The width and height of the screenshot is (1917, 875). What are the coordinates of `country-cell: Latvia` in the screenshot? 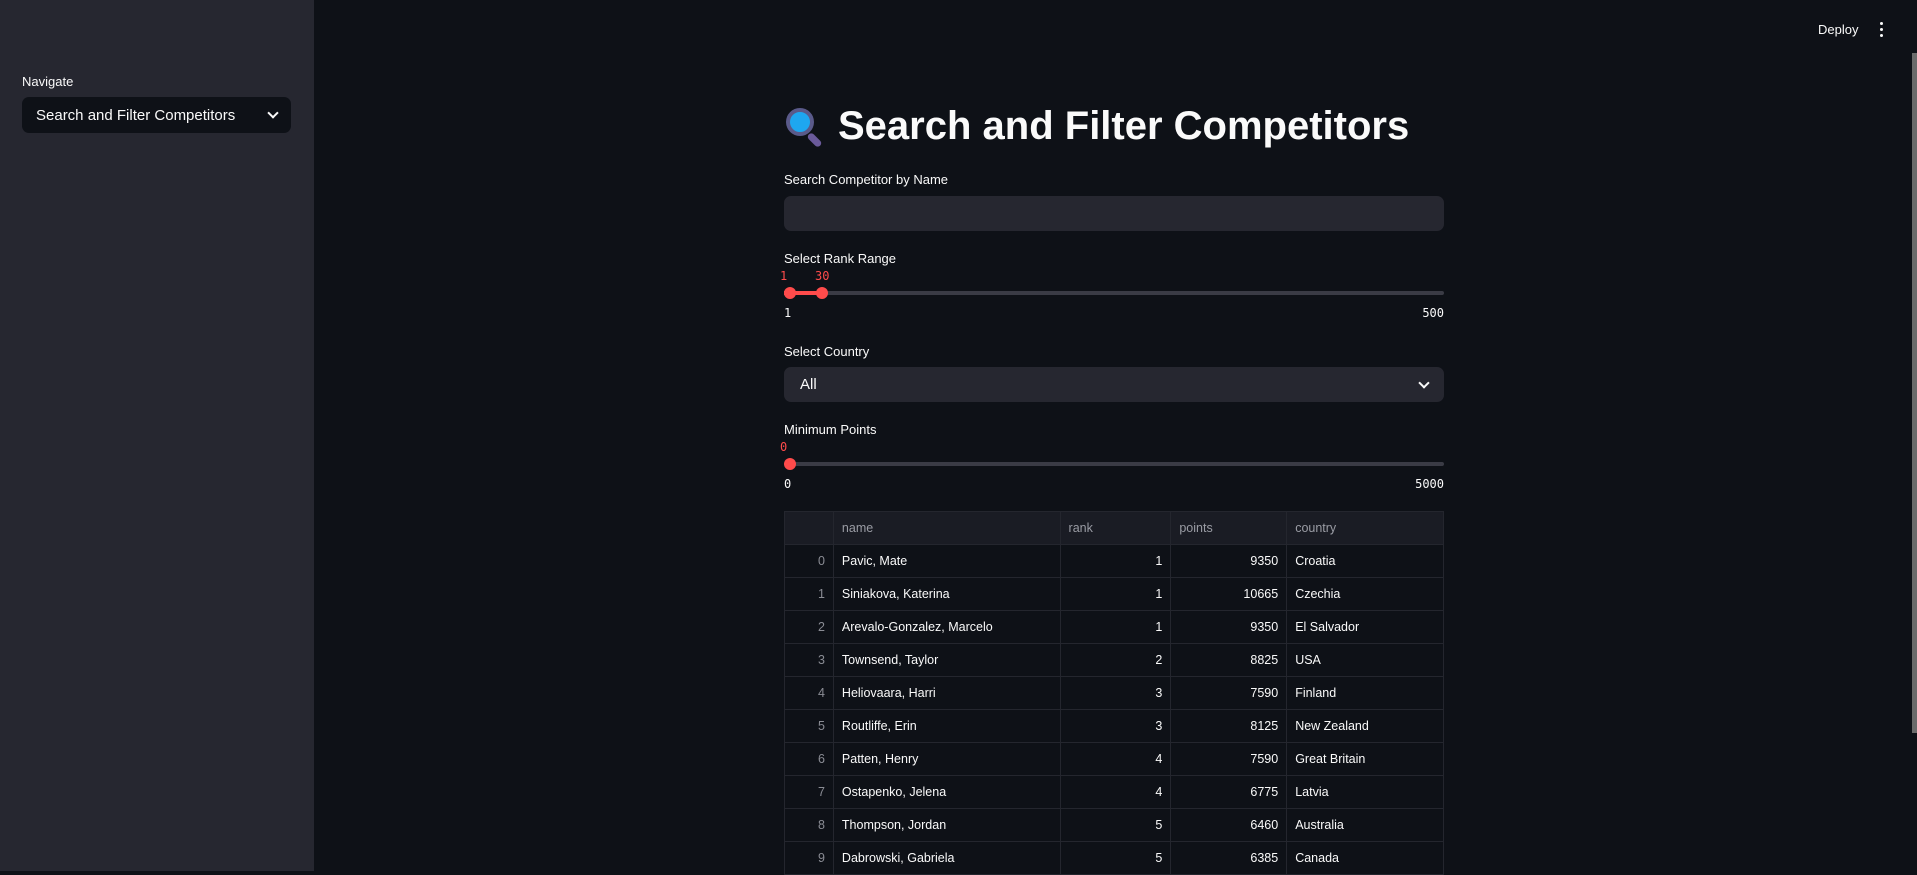 It's located at (1365, 792).